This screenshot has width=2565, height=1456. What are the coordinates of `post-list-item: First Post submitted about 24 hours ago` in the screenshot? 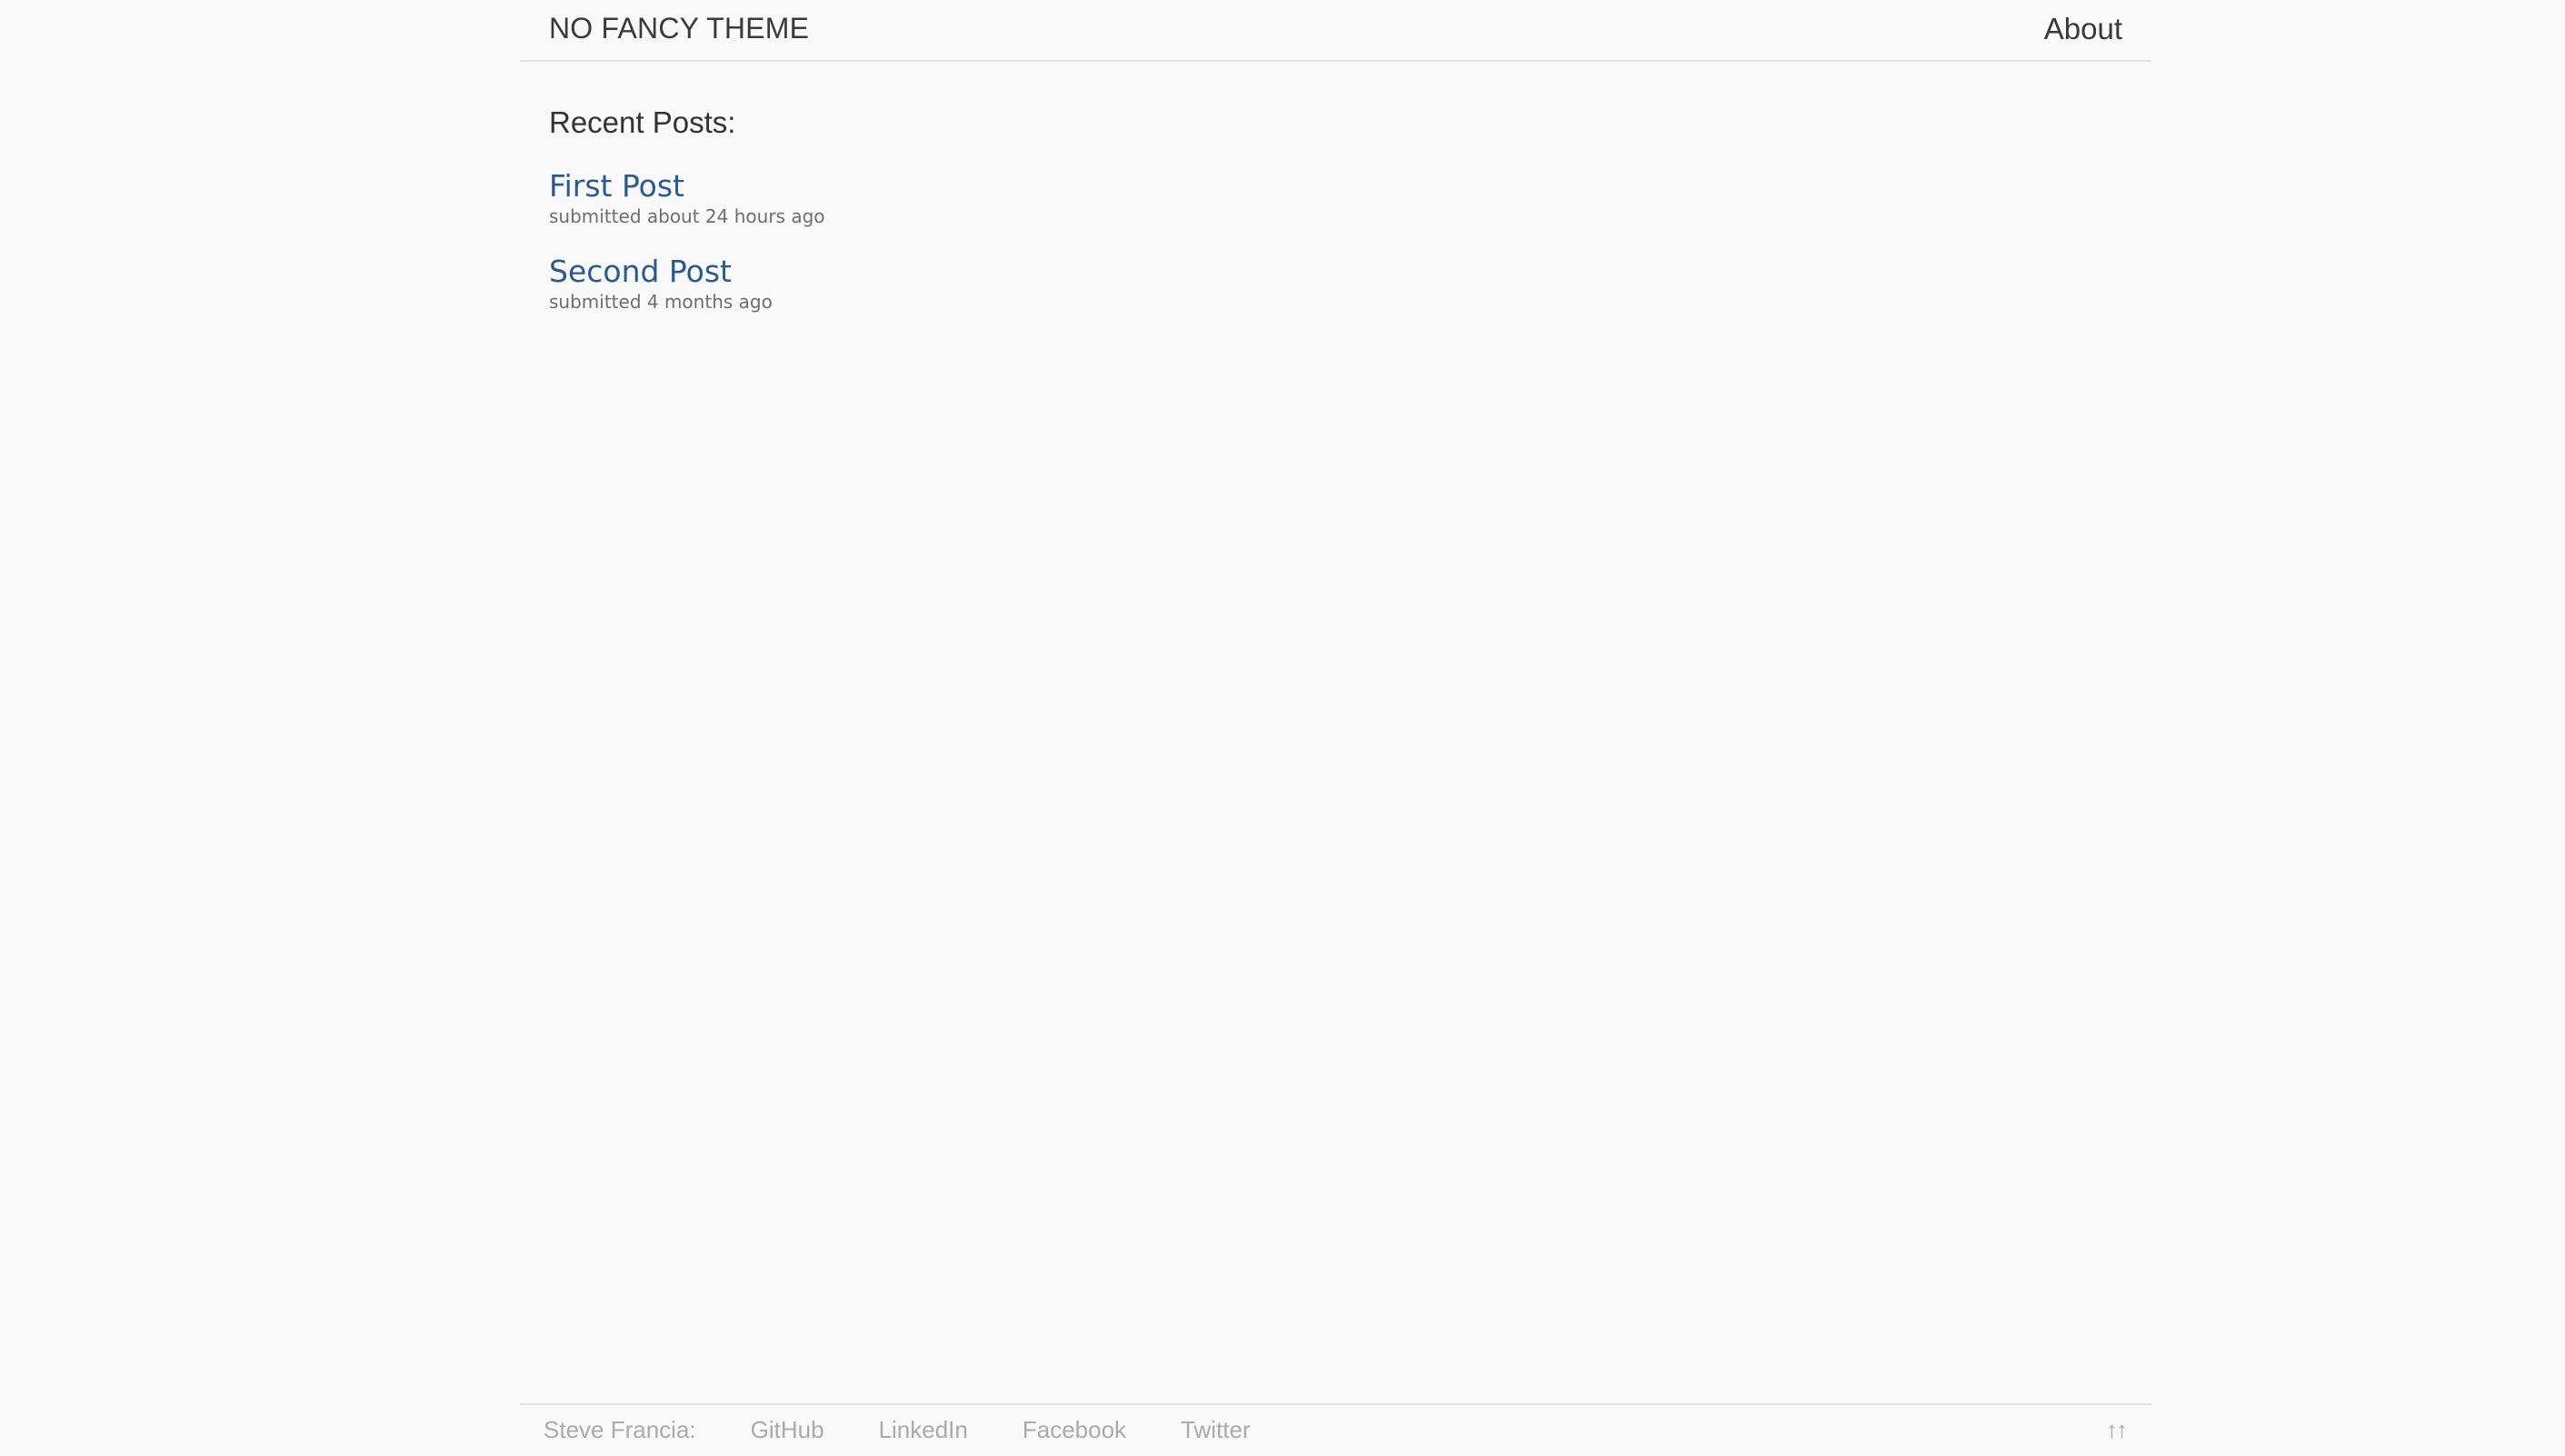 It's located at (687, 211).